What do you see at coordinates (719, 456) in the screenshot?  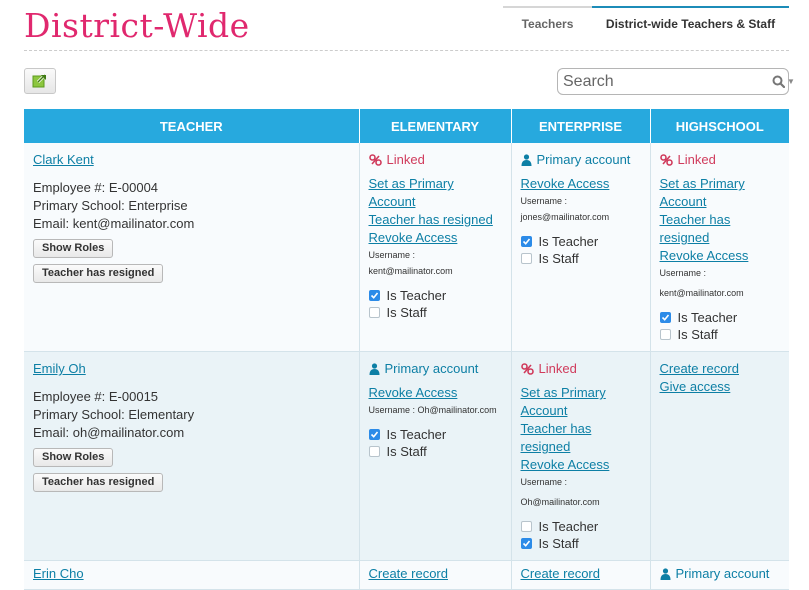 I see `highschool-cell: Create record Give access` at bounding box center [719, 456].